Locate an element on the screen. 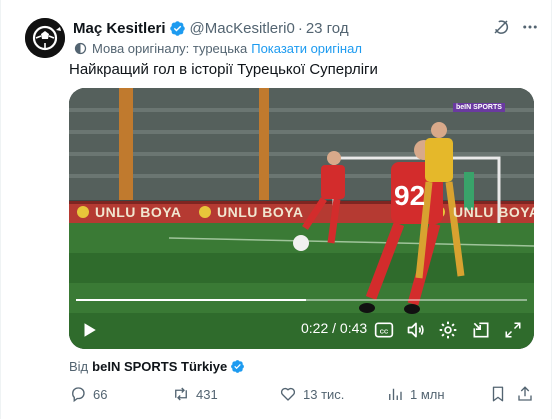 This screenshot has width=557, height=419. fullscreen-icon is located at coordinates (513, 330).